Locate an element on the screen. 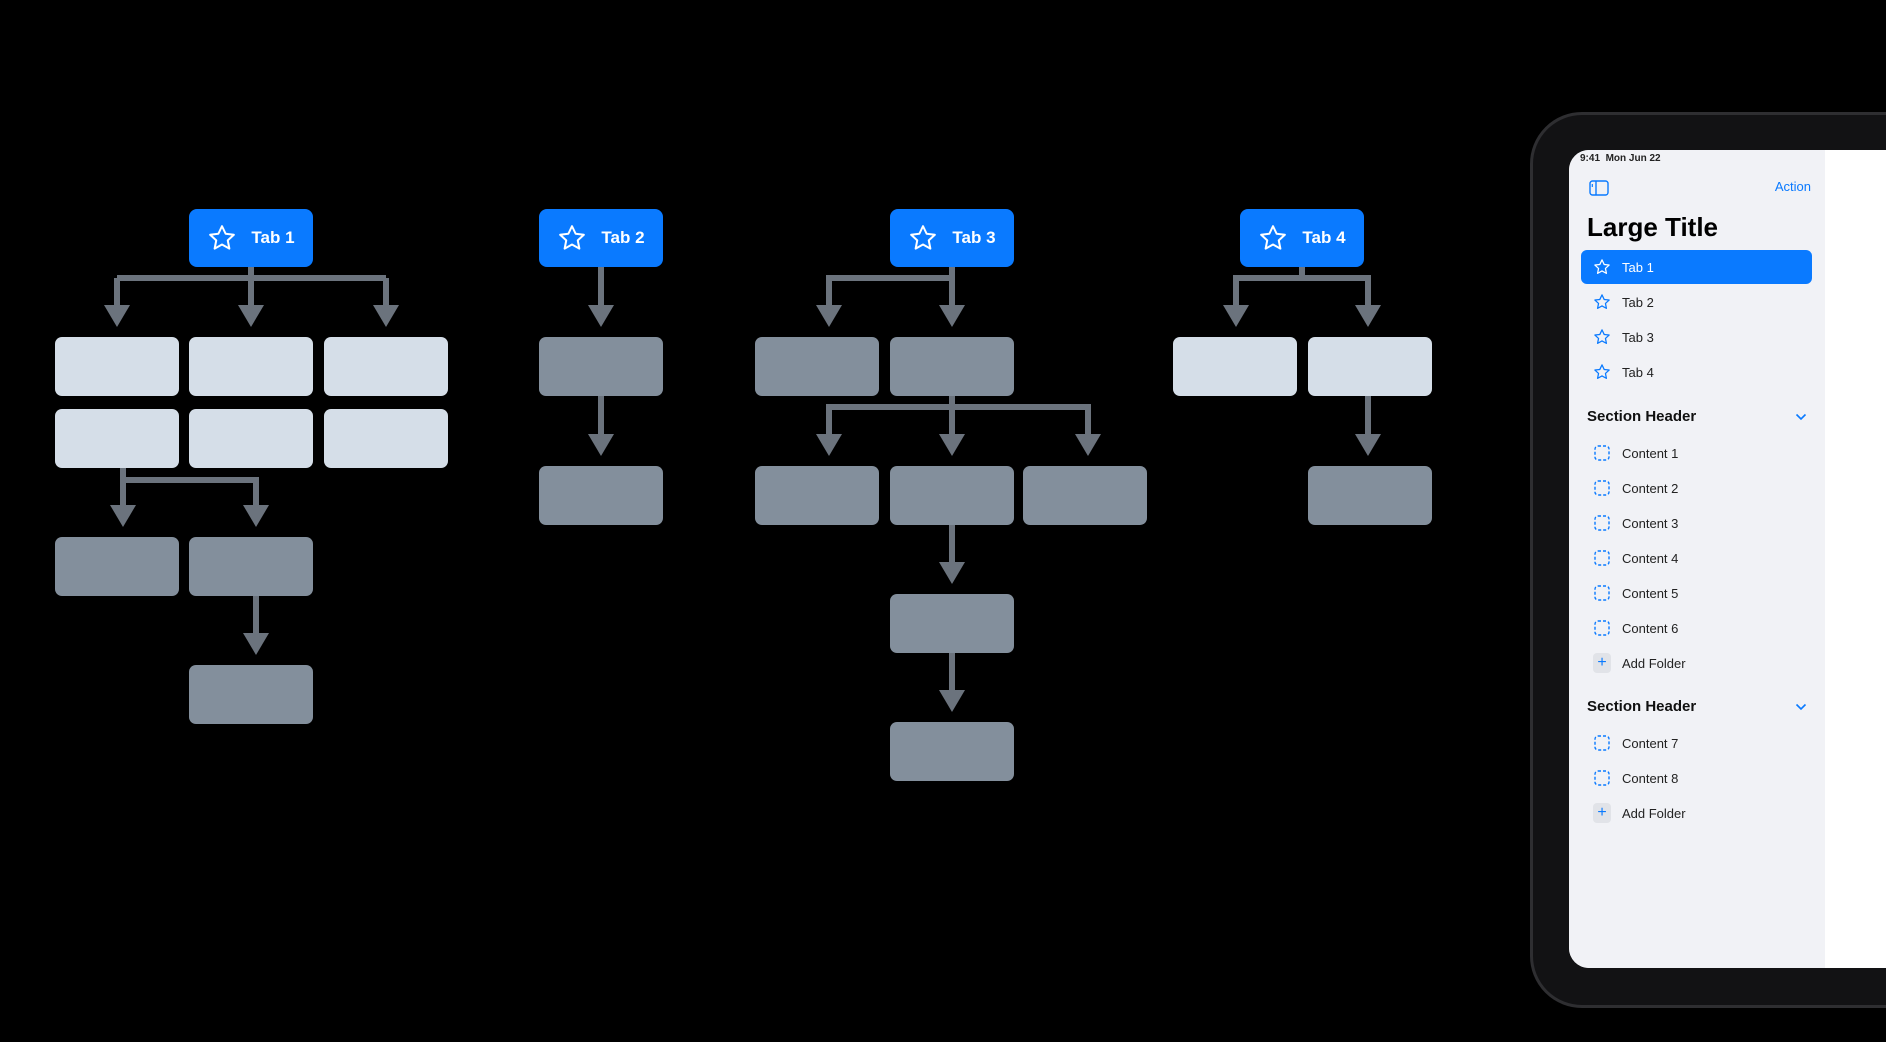 This screenshot has height=1042, width=1886. sidebar-content-item: Content 4 is located at coordinates (1696, 558).